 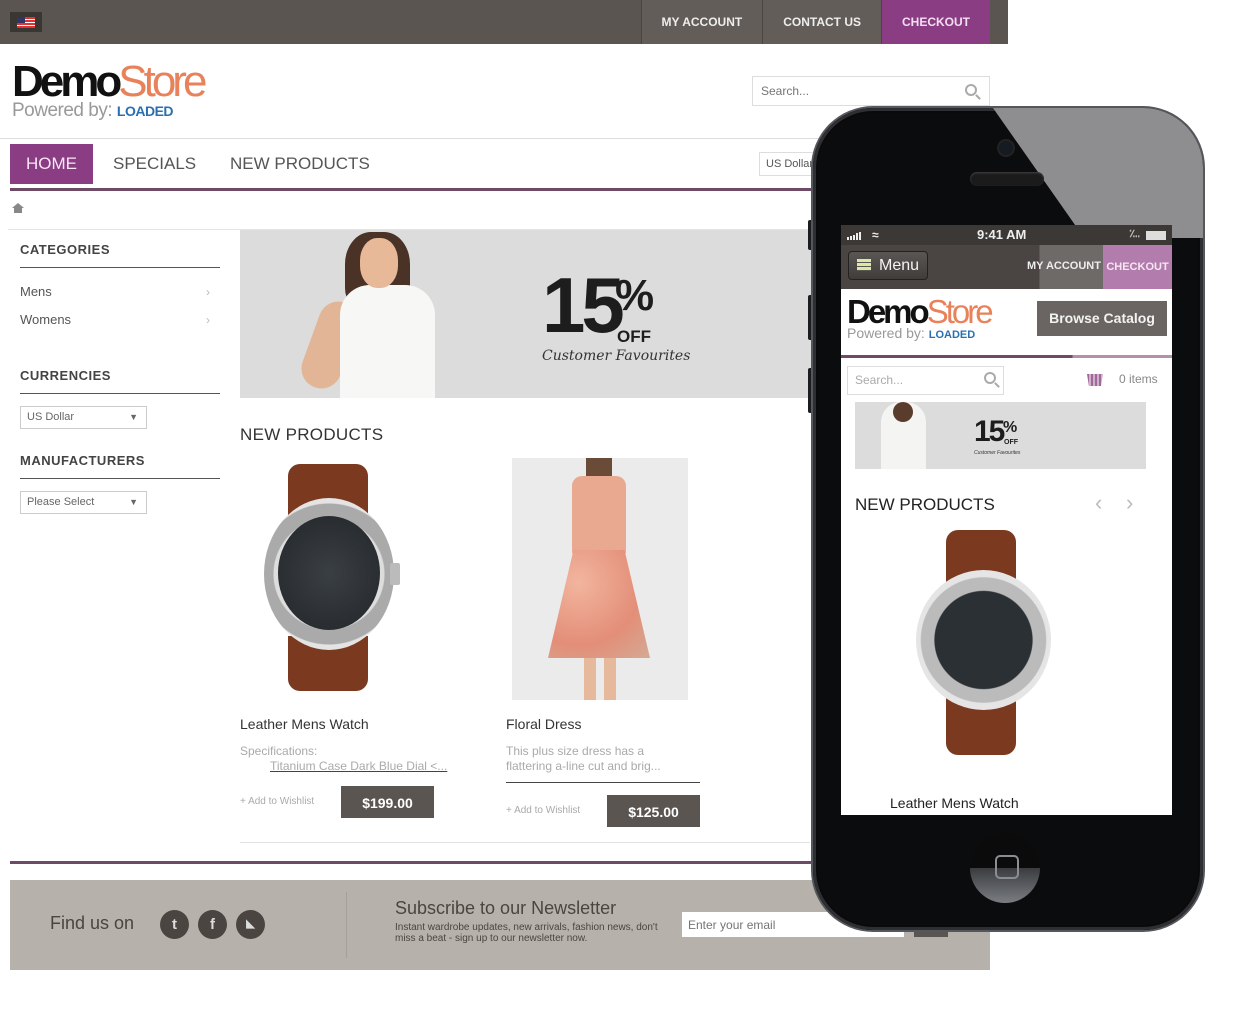 What do you see at coordinates (864, 265) in the screenshot?
I see `menu-icon` at bounding box center [864, 265].